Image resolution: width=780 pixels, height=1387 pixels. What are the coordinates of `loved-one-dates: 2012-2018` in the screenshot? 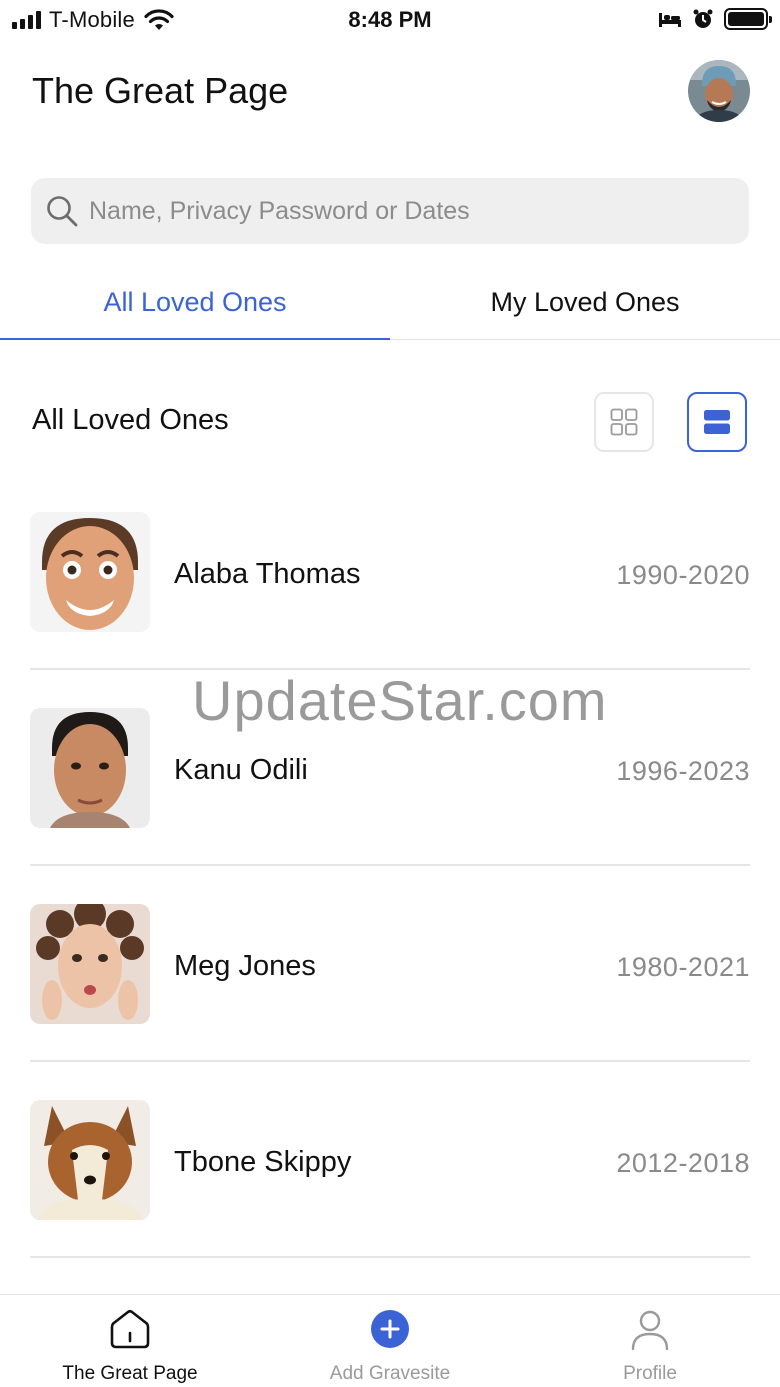 It's located at (683, 1163).